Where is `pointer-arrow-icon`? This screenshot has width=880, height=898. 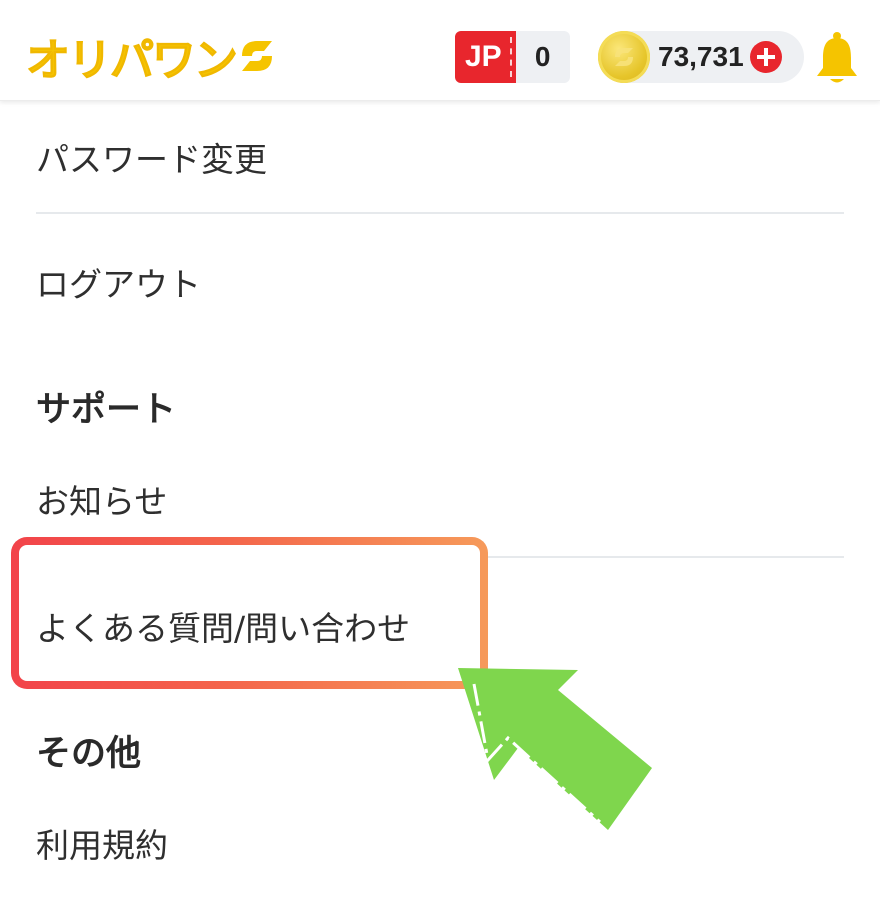
pointer-arrow-icon is located at coordinates (555, 749).